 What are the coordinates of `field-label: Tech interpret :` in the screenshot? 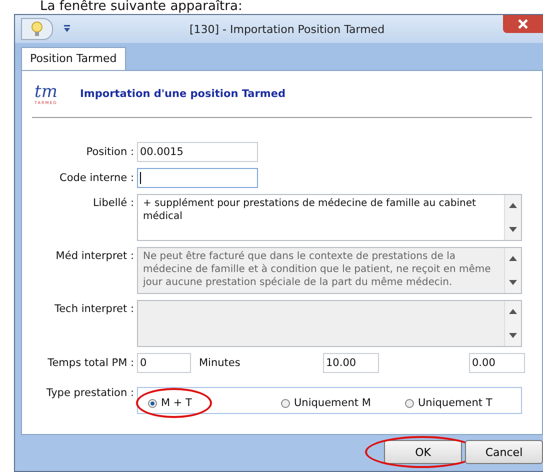 It's located at (94, 308).